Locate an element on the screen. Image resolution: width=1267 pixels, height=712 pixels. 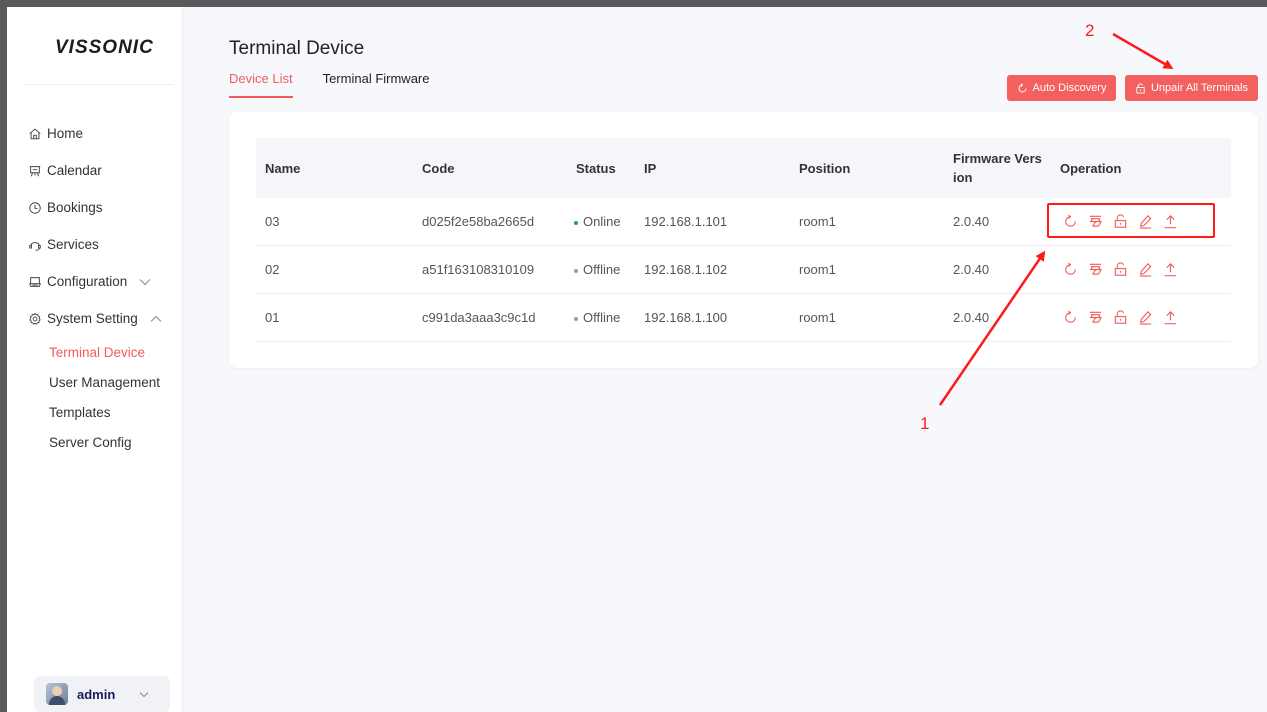
auto-discovery-button: Auto Discovery is located at coordinates (1061, 88).